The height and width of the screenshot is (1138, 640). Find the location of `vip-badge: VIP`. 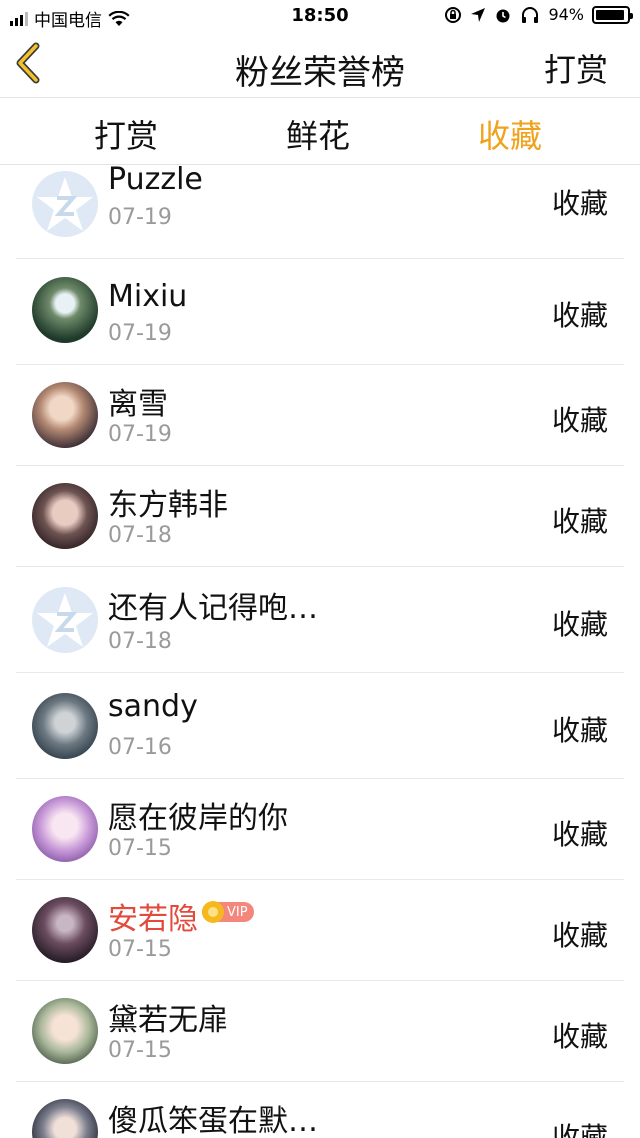

vip-badge: VIP is located at coordinates (228, 912).